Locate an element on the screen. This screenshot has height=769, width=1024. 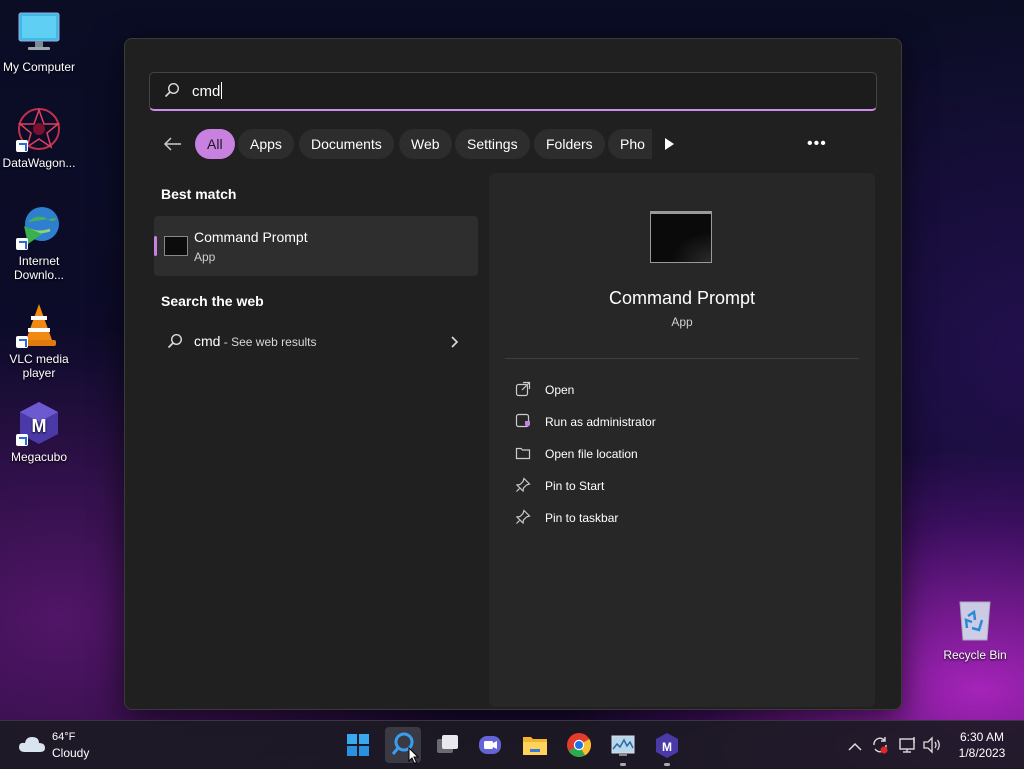
taskbar-teams-button is located at coordinates (490, 745).